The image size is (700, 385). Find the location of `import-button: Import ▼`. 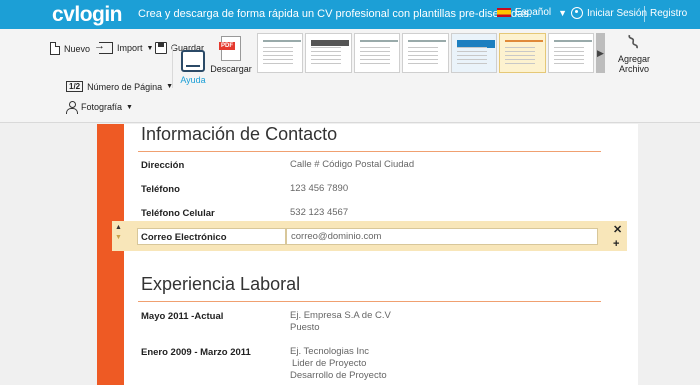

import-button: Import ▼ is located at coordinates (124, 47).